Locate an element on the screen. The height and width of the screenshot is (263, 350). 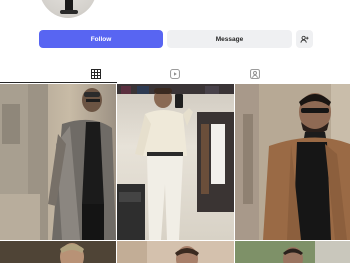
avatar-figure is located at coordinates (69, 7).